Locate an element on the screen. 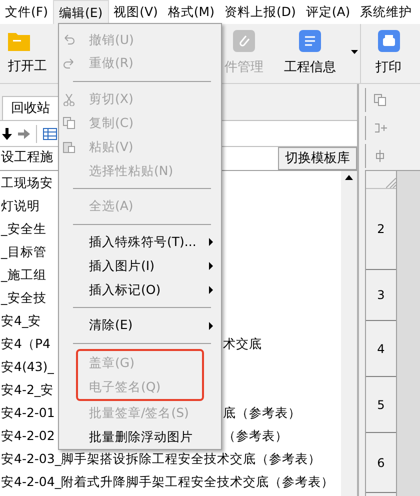 The image size is (420, 496). scrollbar is located at coordinates (349, 333).